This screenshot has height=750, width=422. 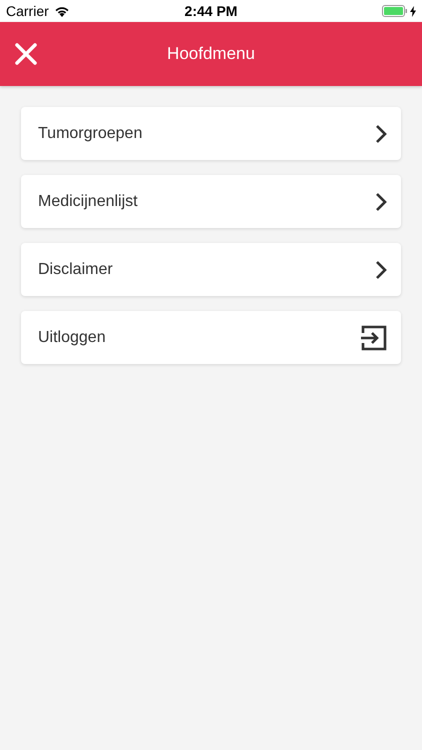 What do you see at coordinates (211, 133) in the screenshot?
I see `menu-item: Tumorgroepen` at bounding box center [211, 133].